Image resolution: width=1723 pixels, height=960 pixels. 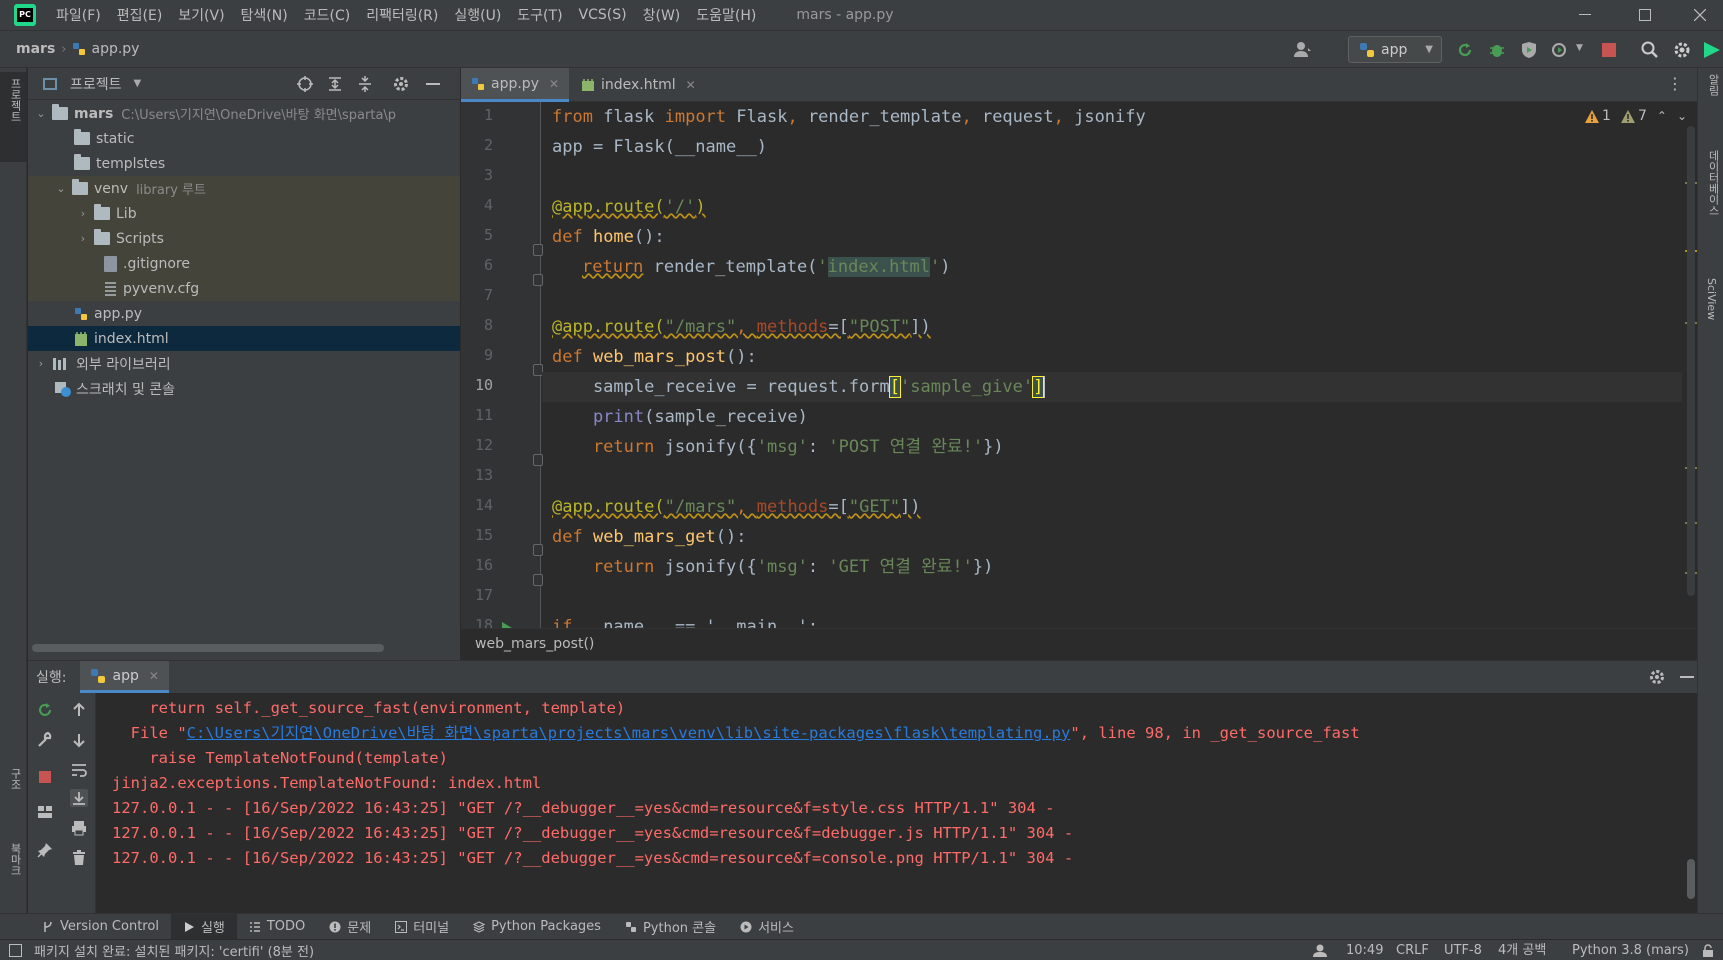 What do you see at coordinates (1497, 50) in the screenshot?
I see `debug-icon` at bounding box center [1497, 50].